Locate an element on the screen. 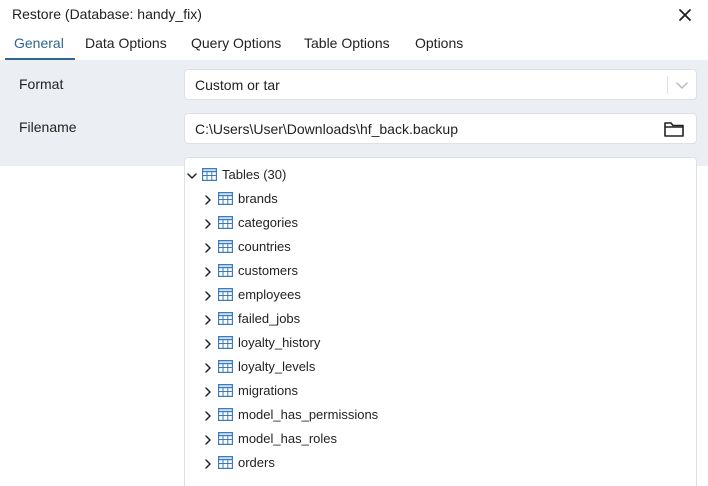  format-select-value: Custom or tar is located at coordinates (237, 85).